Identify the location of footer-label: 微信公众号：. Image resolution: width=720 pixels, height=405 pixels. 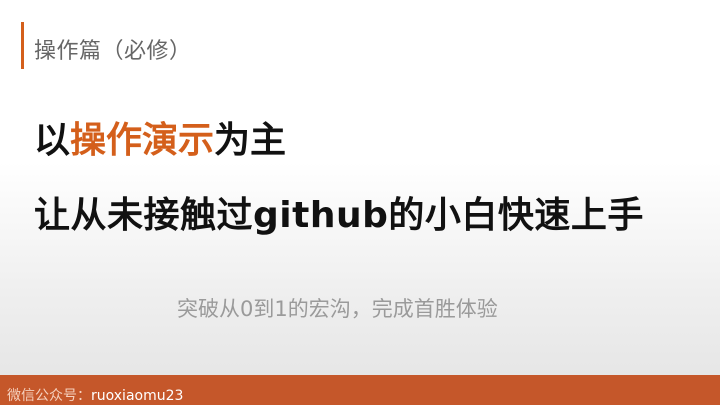
(49, 396).